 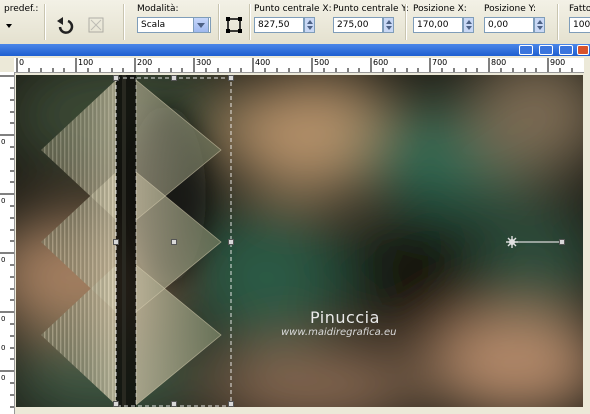 What do you see at coordinates (371, 9) in the screenshot?
I see `center-y-label: Punto centrale Y:` at bounding box center [371, 9].